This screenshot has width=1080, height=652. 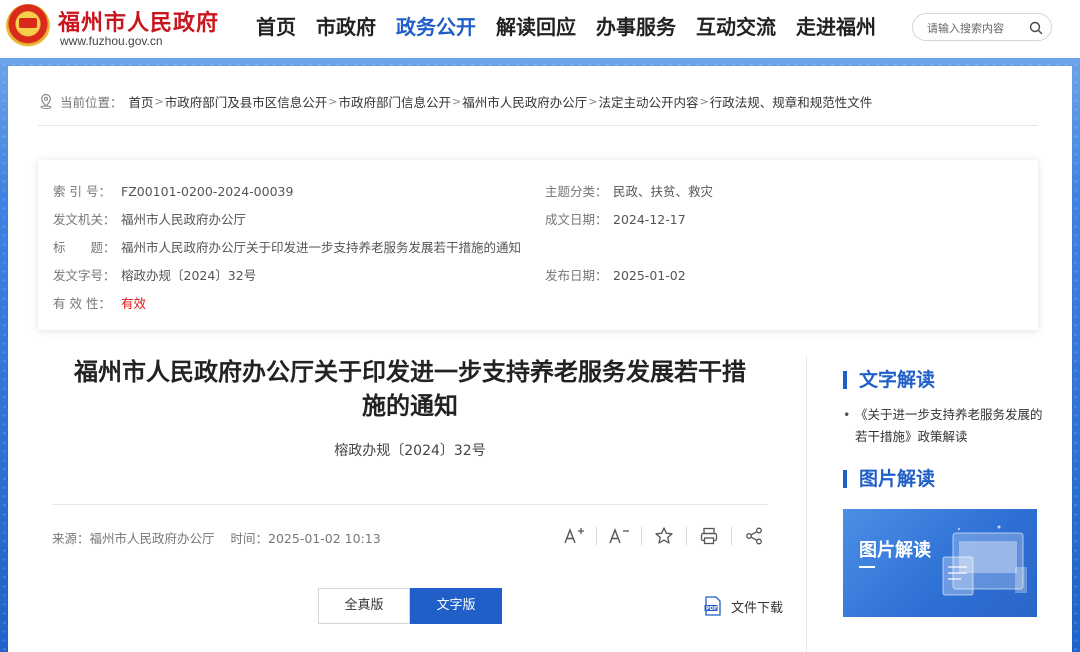 What do you see at coordinates (649, 275) in the screenshot?
I see `info-publish-date-value: 2025-01-02` at bounding box center [649, 275].